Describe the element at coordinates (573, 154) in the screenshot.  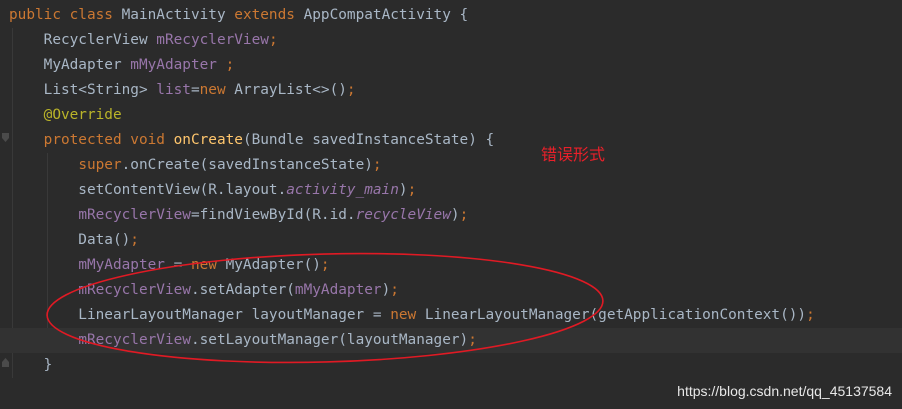
I see `annotation-note: 错误形式` at that location.